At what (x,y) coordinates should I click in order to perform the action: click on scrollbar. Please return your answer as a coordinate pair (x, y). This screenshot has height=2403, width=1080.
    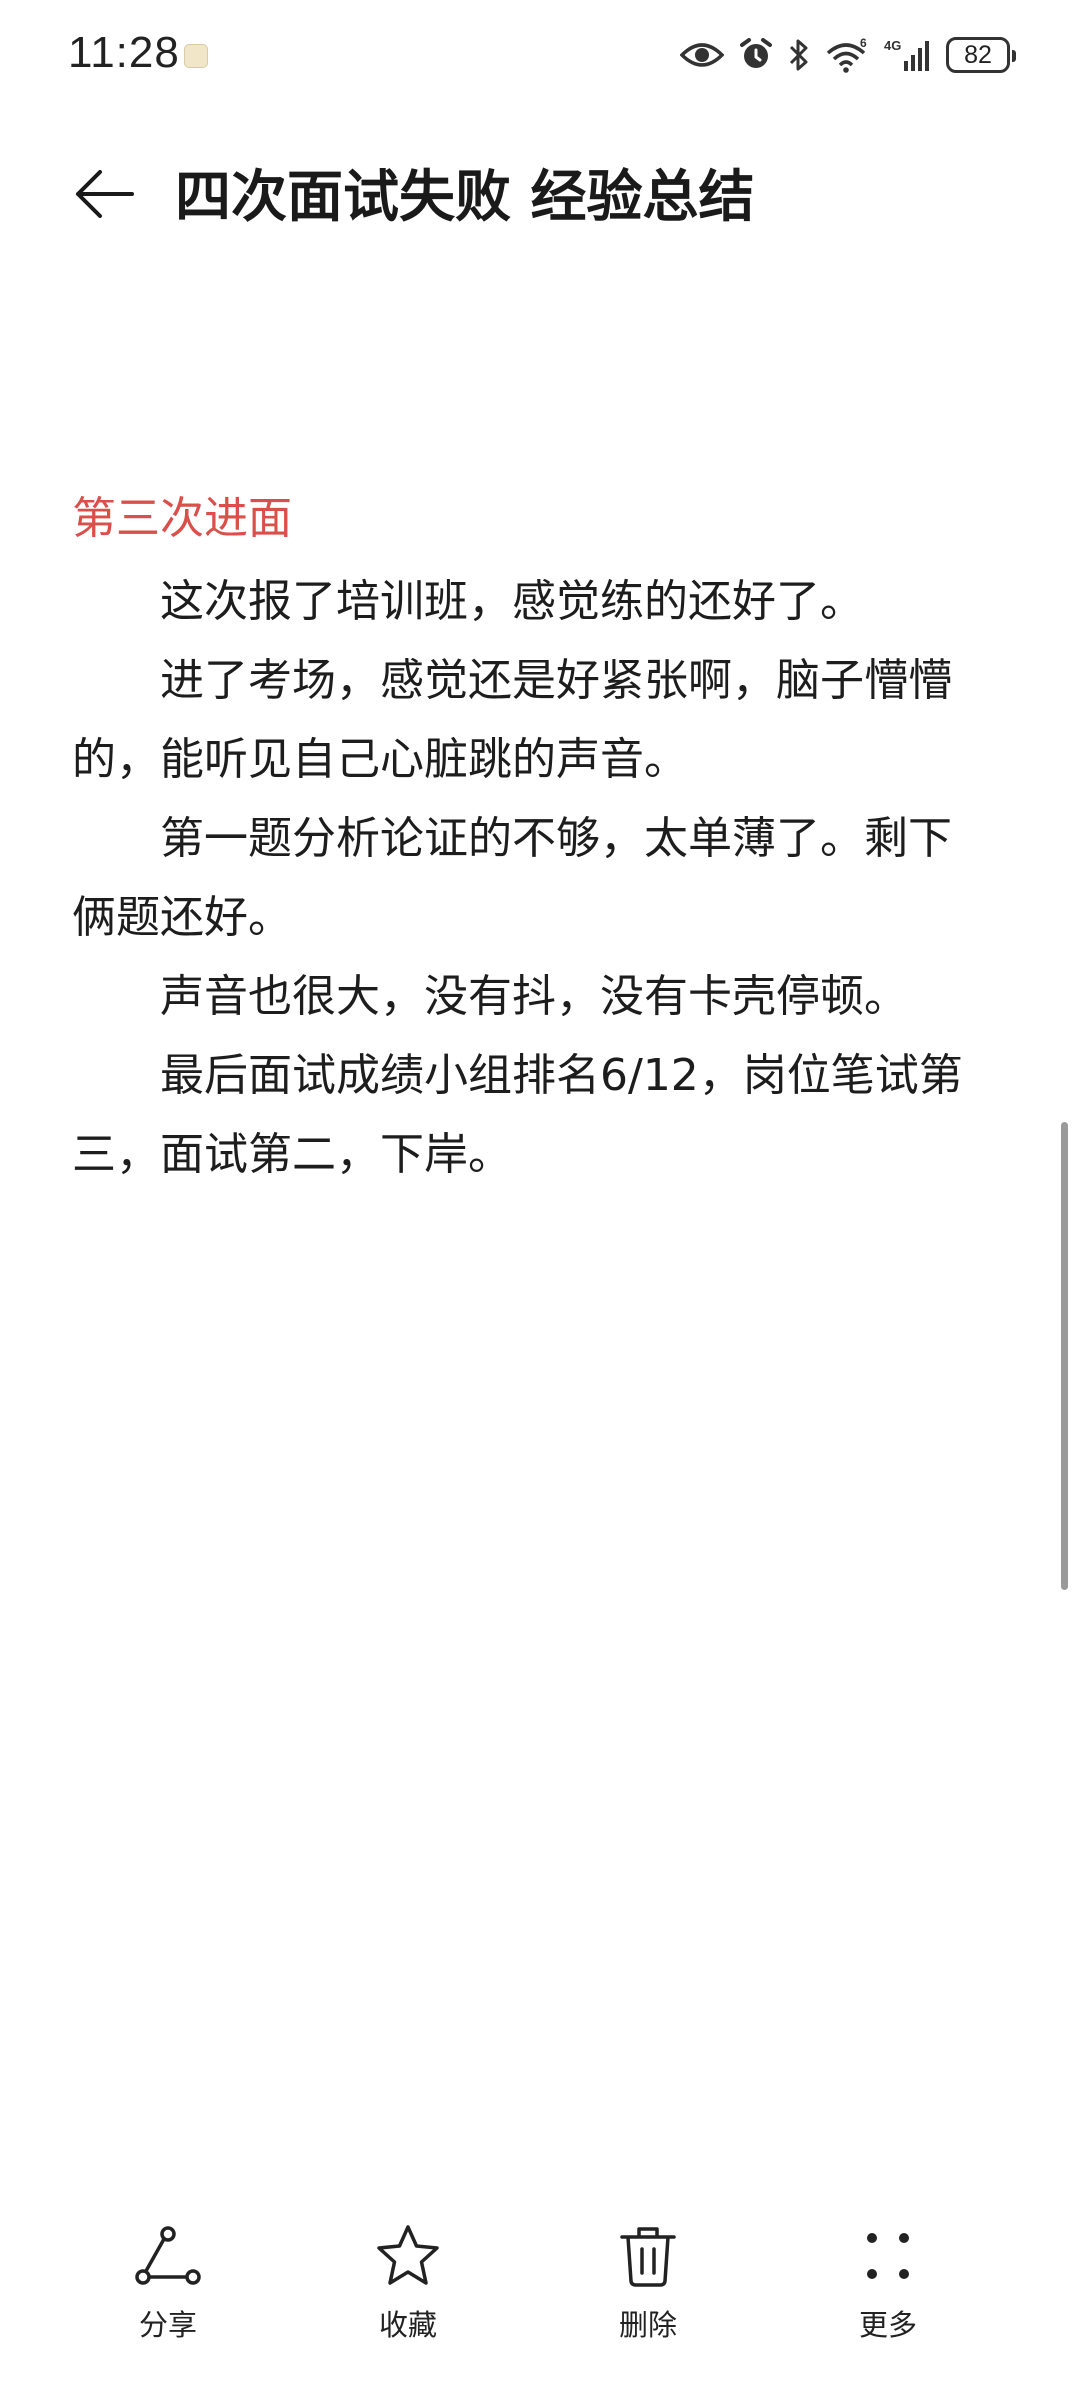
    Looking at the image, I should click on (1064, 1356).